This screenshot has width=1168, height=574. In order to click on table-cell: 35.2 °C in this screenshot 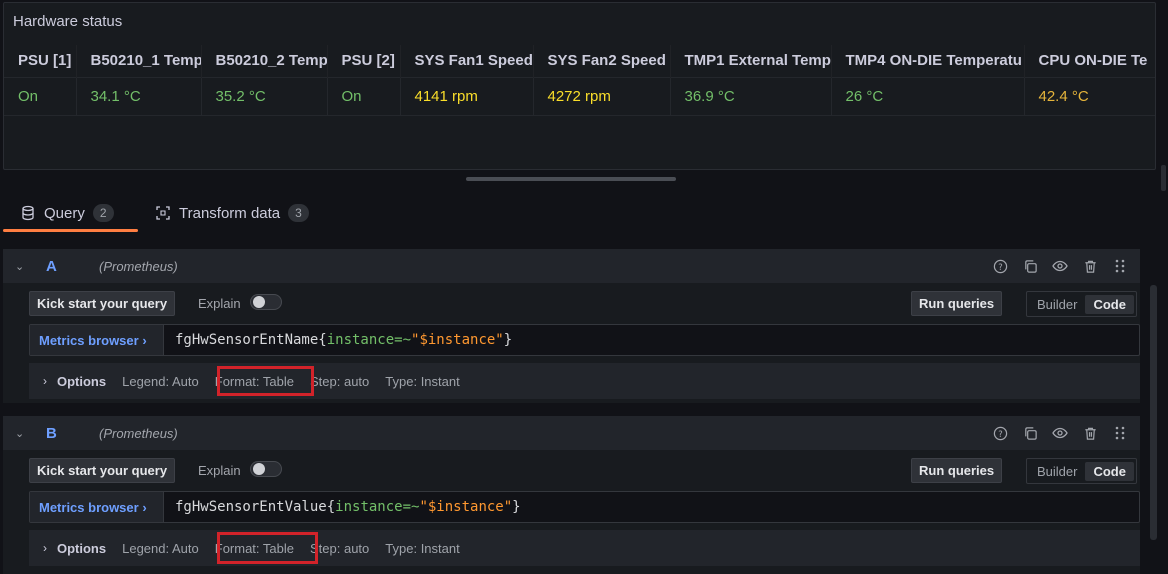, I will do `click(264, 96)`.